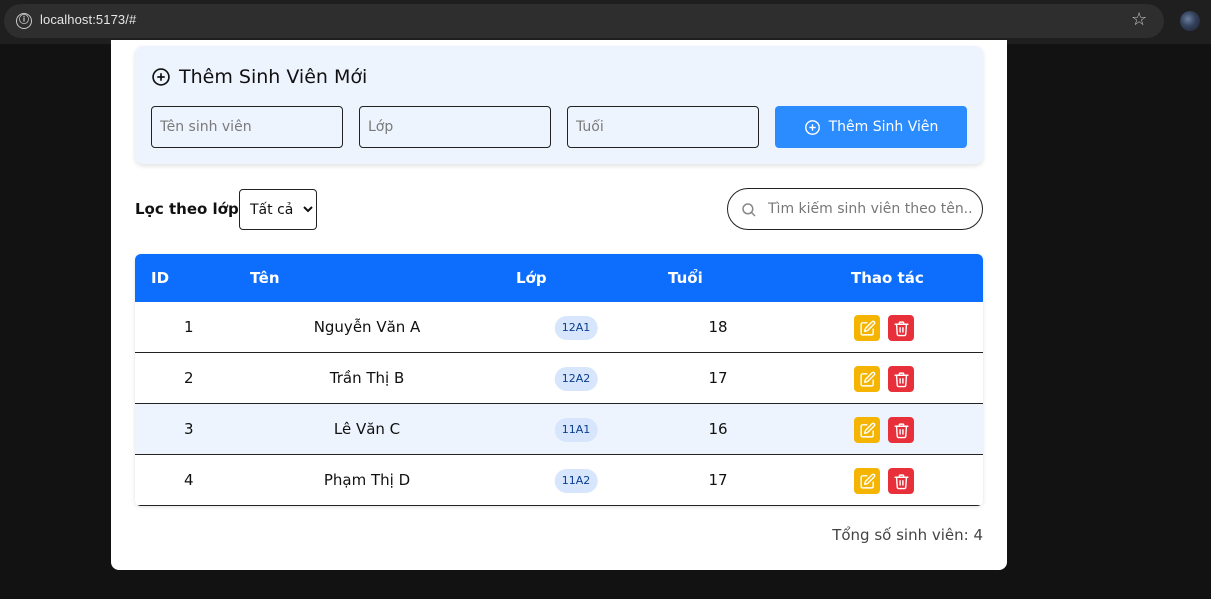 Image resolution: width=1211 pixels, height=599 pixels. I want to click on header-id: ID, so click(160, 278).